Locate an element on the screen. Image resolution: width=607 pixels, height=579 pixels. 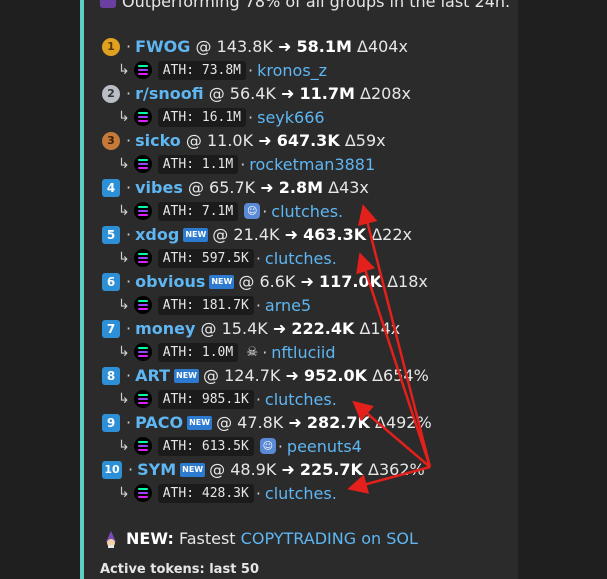
annotation-arrows is located at coordinates (389, 349).